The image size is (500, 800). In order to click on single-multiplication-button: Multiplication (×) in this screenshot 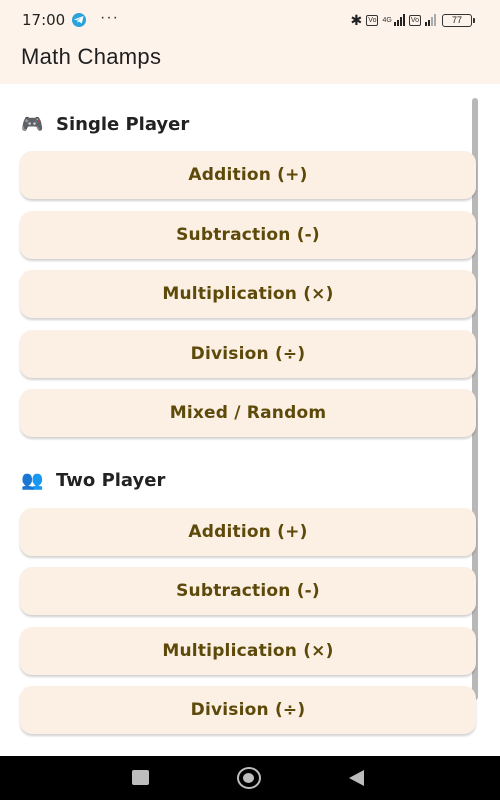, I will do `click(248, 294)`.